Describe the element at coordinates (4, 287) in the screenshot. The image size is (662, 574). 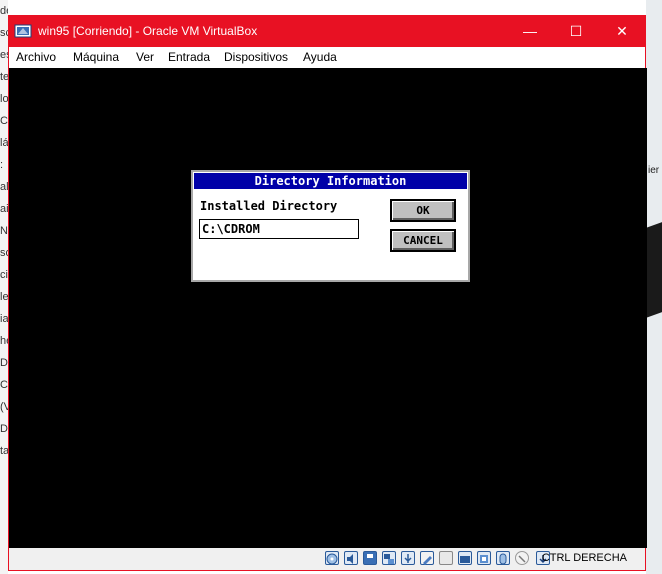
I see `background-desktop-left: descesteloColá:alaiNsocileiaheDC(VDta` at that location.